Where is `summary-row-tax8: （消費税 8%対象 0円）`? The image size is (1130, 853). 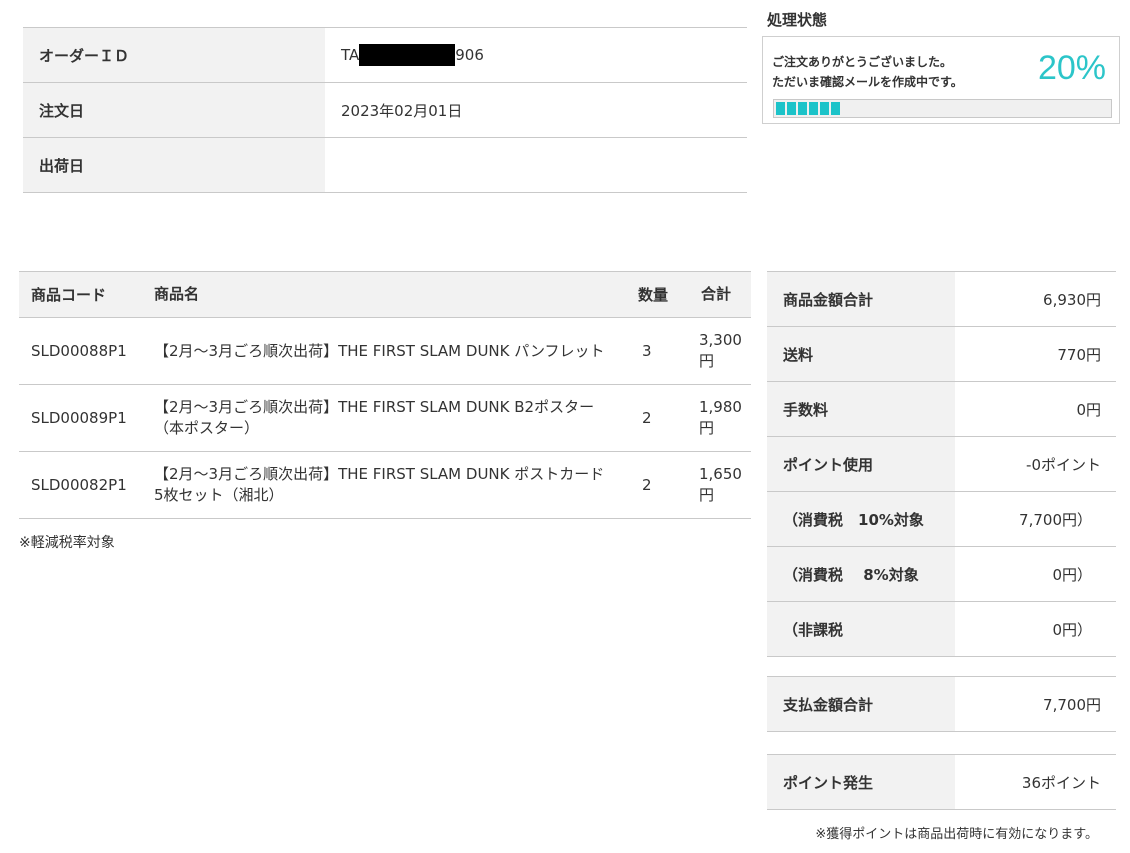
summary-row-tax8: （消費税 8%対象 0円） is located at coordinates (941, 574).